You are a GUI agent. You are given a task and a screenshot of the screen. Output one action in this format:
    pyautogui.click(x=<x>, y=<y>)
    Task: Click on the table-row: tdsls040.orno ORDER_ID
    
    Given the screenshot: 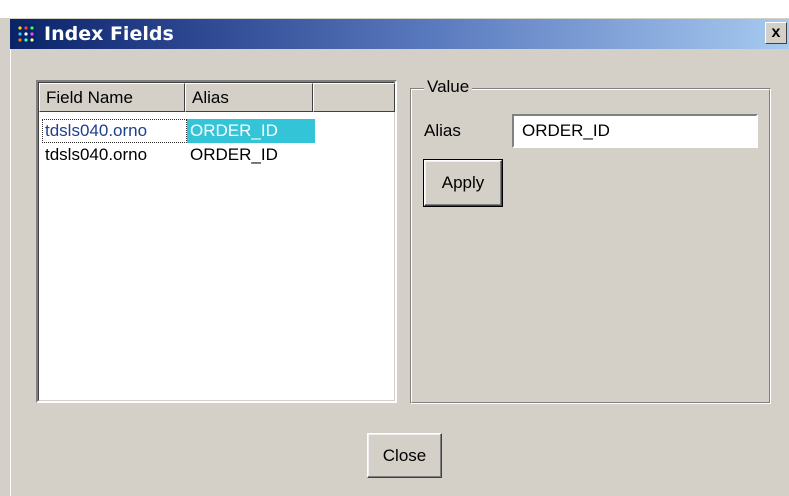 What is the action you would take?
    pyautogui.click(x=217, y=155)
    